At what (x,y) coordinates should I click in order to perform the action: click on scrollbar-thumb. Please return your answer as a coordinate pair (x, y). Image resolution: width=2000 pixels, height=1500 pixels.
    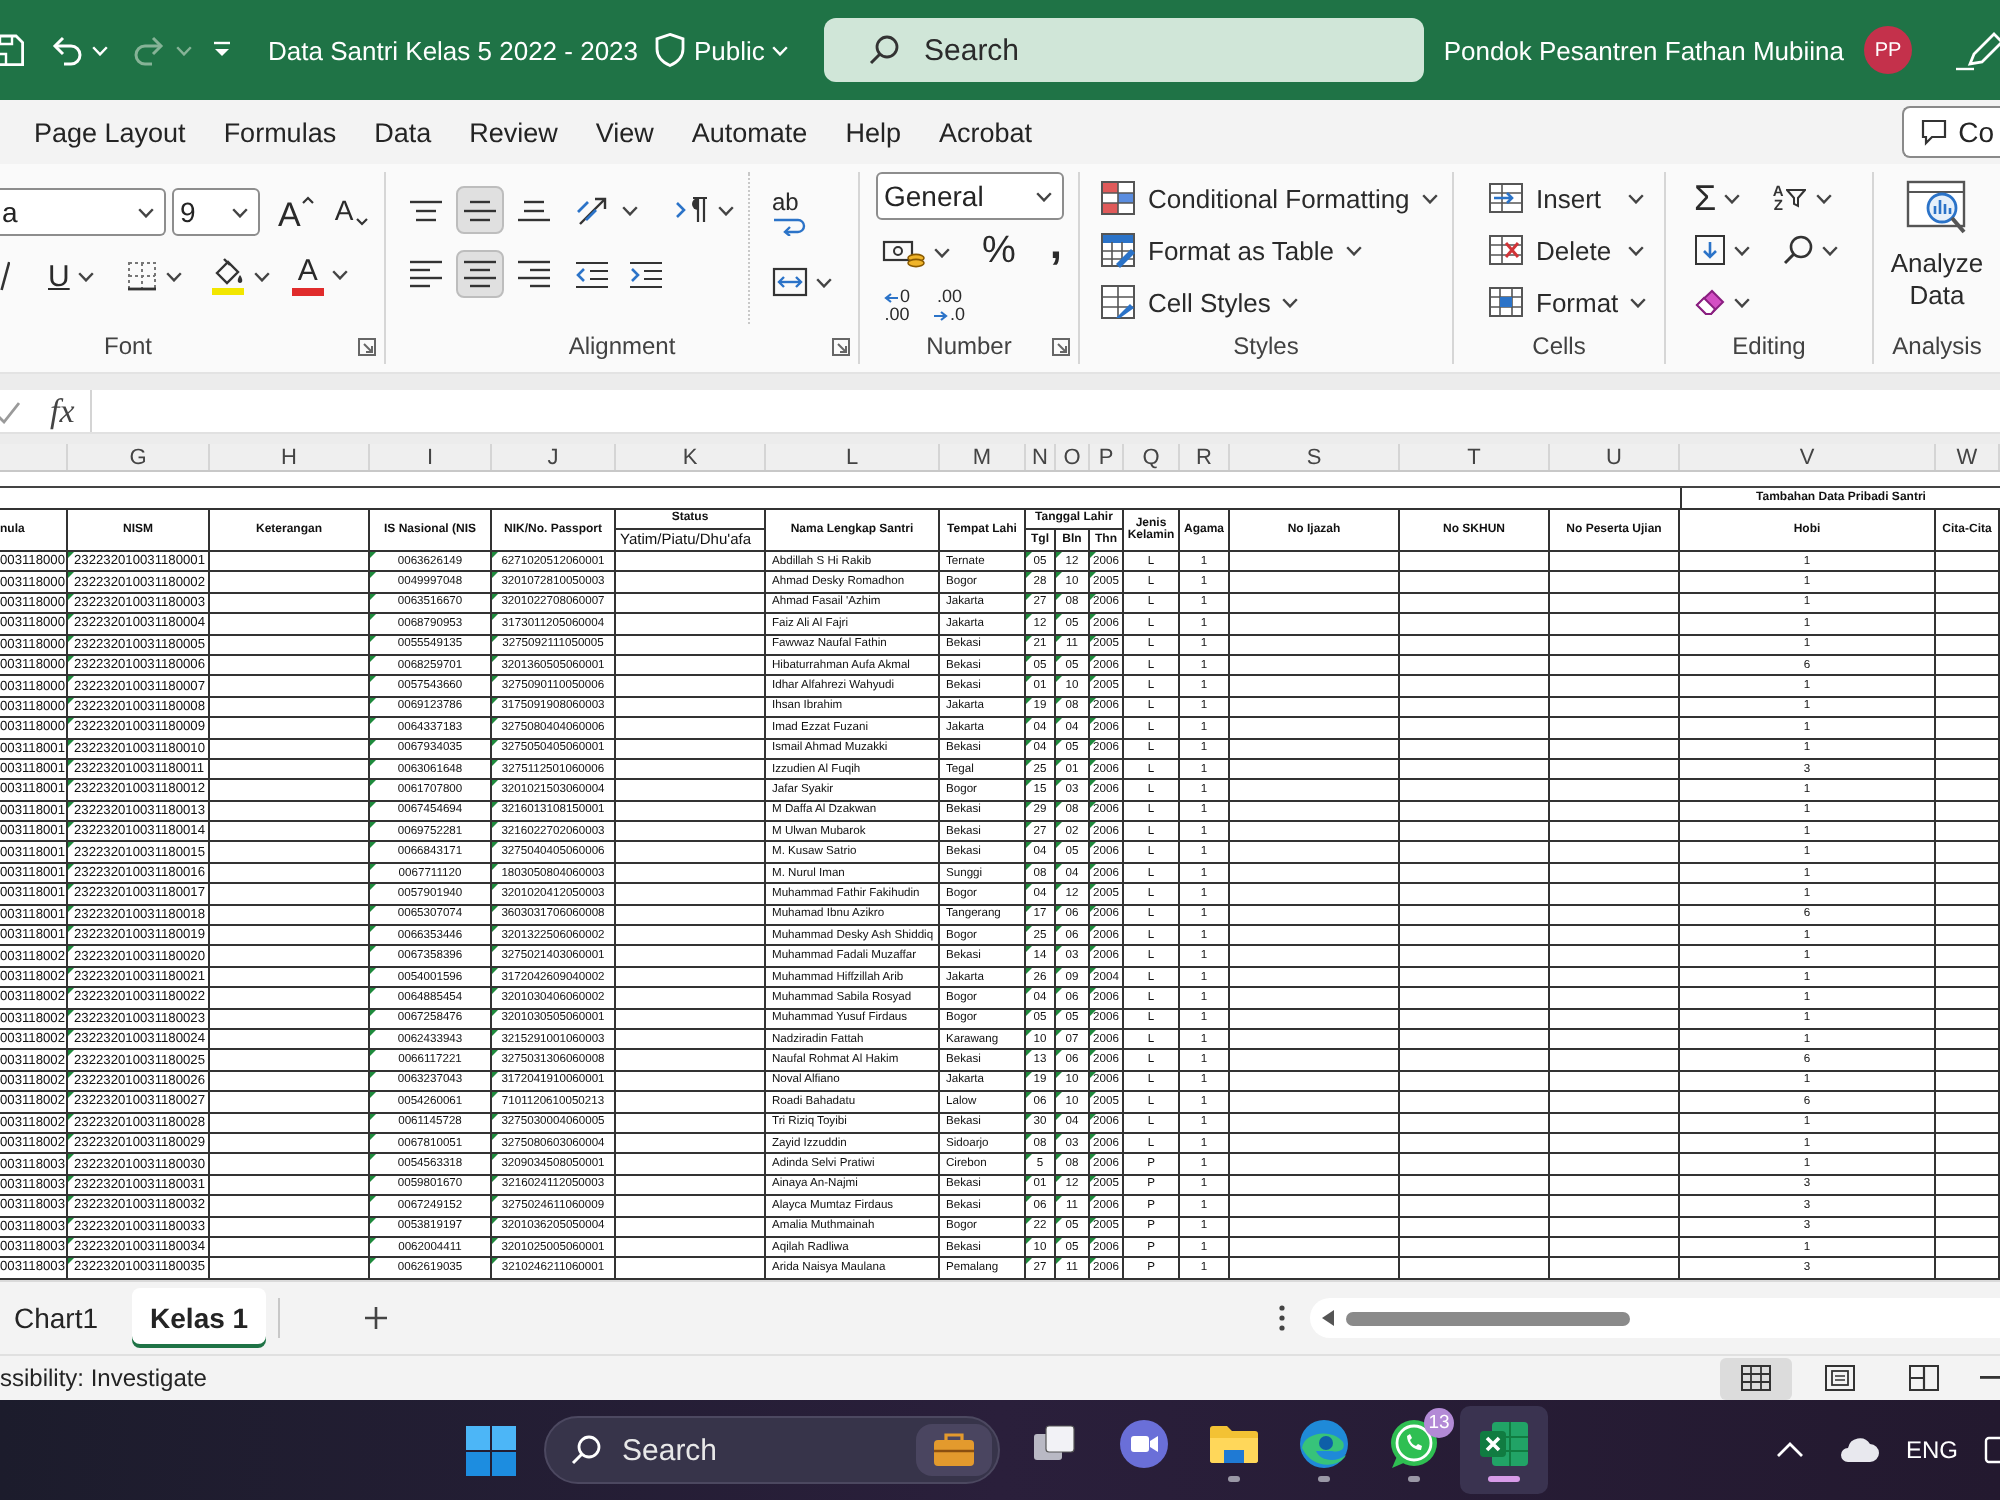
    Looking at the image, I should click on (1488, 1318).